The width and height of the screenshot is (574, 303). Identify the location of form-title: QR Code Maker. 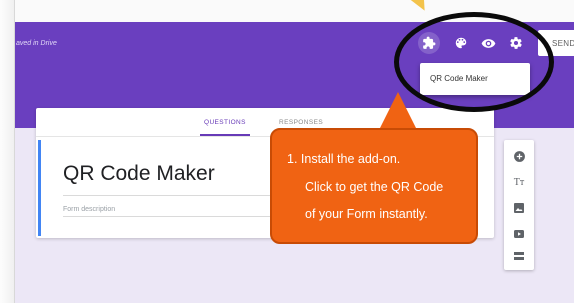
(139, 174).